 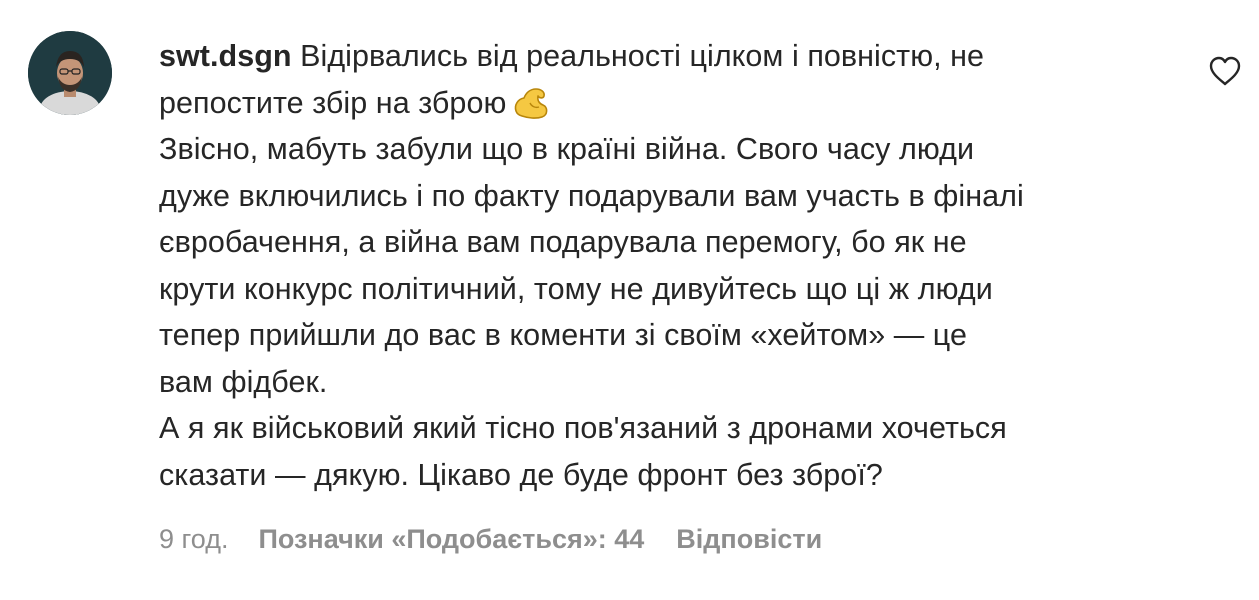 What do you see at coordinates (451, 539) in the screenshot?
I see `likes-count-link: Позначки «Подобається»: 44` at bounding box center [451, 539].